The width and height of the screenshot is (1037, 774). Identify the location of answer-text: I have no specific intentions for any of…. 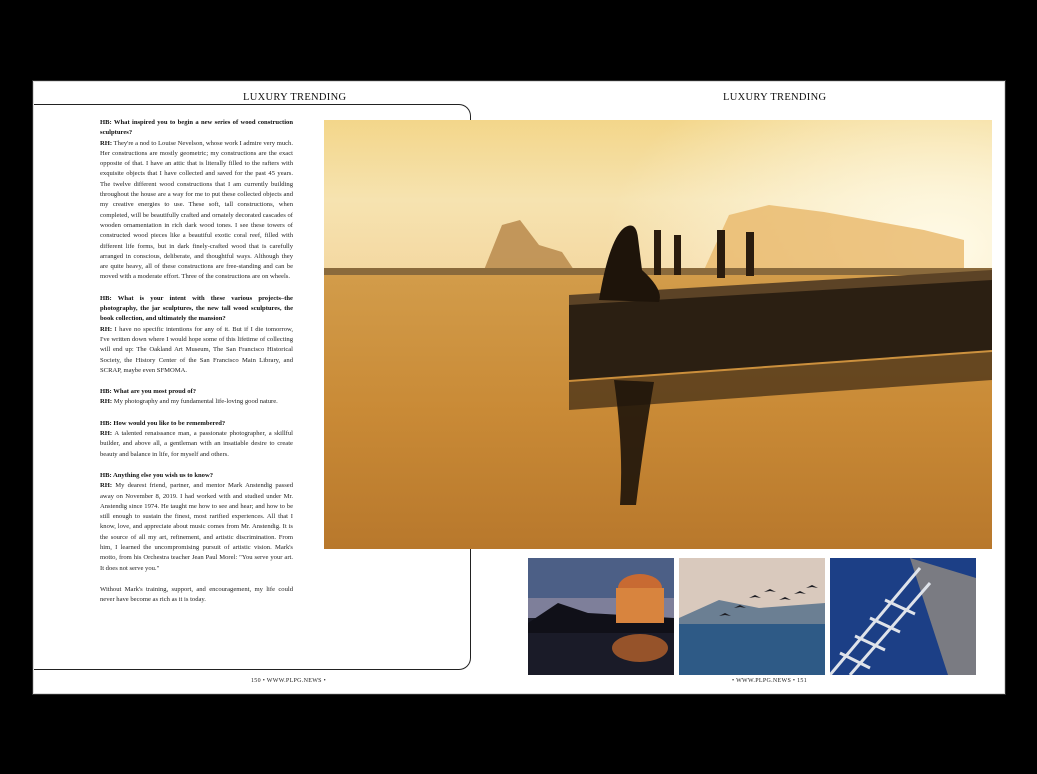
(196, 349).